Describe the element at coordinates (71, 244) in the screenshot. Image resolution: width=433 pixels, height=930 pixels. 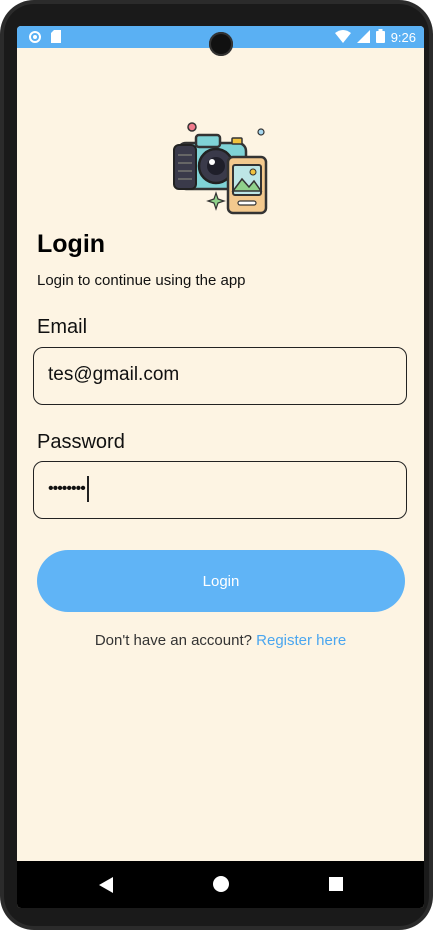
I see `page-title: Login` at that location.